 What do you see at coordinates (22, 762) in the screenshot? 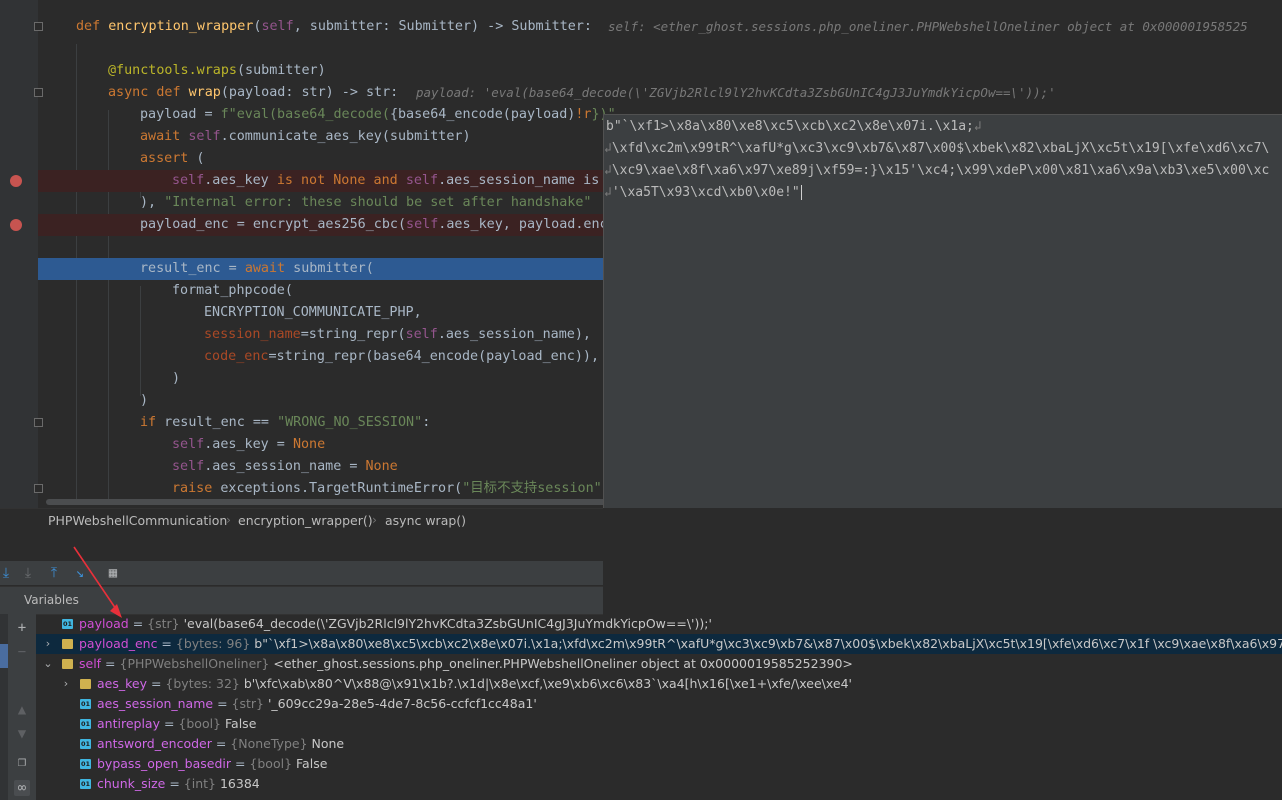
I see `copy-icon: ❐` at bounding box center [22, 762].